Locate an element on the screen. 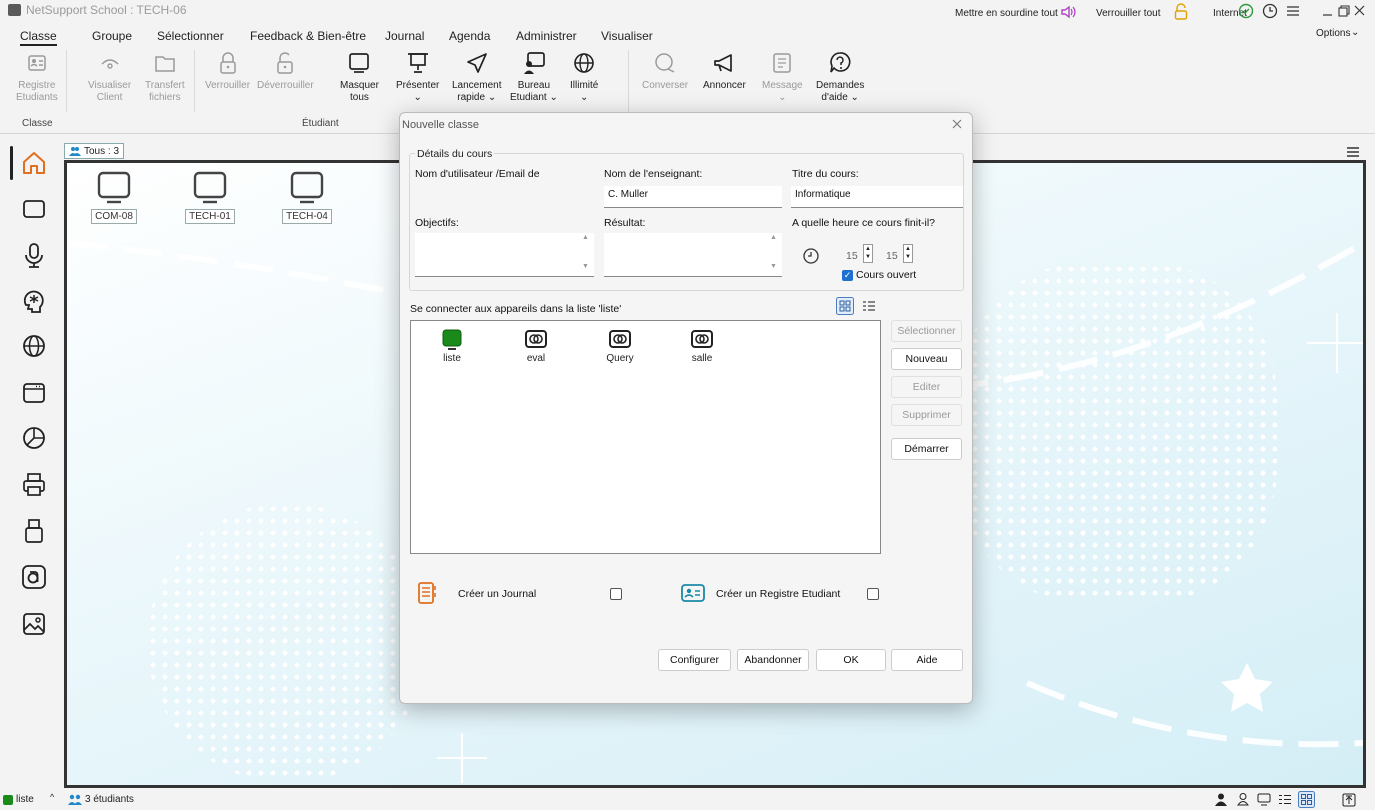 This screenshot has width=1375, height=810. chevron-up-icon: ^ is located at coordinates (52, 797).